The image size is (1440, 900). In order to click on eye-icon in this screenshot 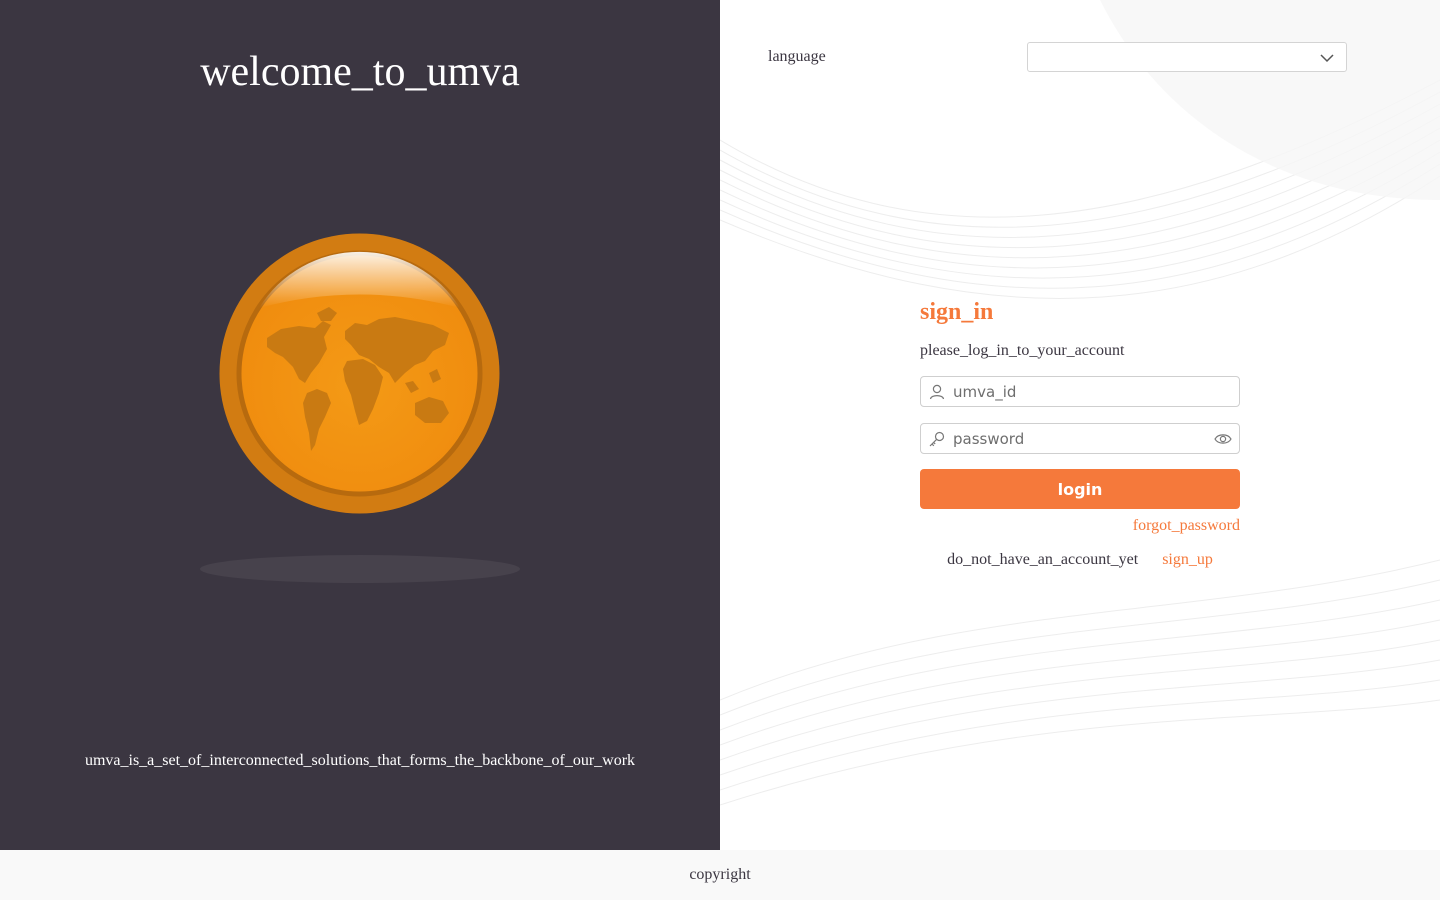, I will do `click(1223, 439)`.